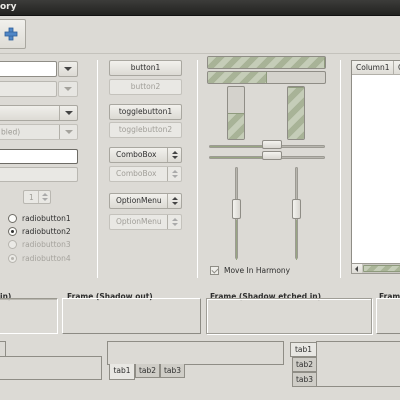  What do you see at coordinates (397, 68) in the screenshot?
I see `column-header-2: C` at bounding box center [397, 68].